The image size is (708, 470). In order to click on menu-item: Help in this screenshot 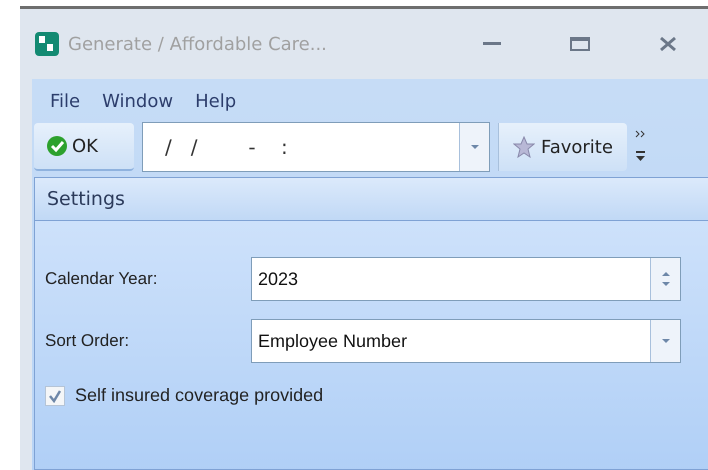, I will do `click(215, 105)`.